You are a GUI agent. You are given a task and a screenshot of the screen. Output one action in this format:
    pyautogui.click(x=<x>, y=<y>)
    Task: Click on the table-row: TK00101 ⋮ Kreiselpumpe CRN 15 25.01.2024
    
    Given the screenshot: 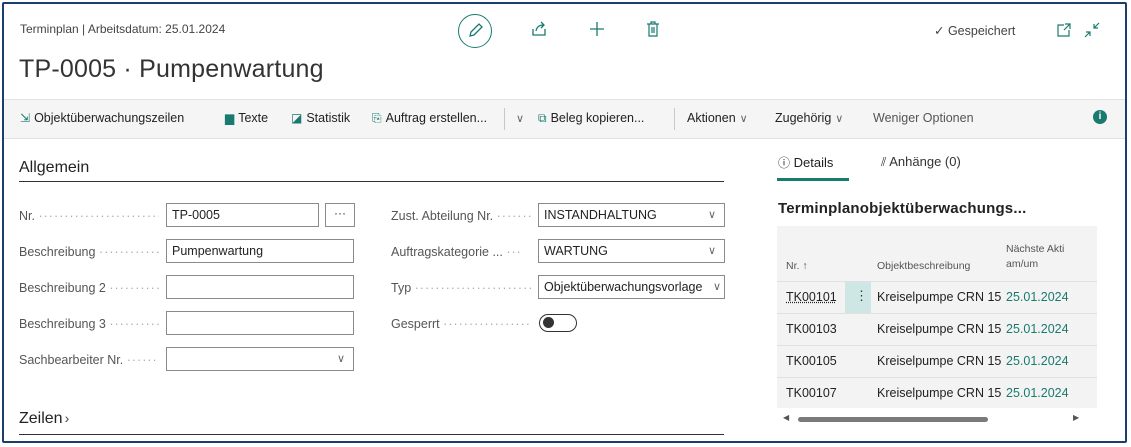 What is the action you would take?
    pyautogui.click(x=937, y=297)
    